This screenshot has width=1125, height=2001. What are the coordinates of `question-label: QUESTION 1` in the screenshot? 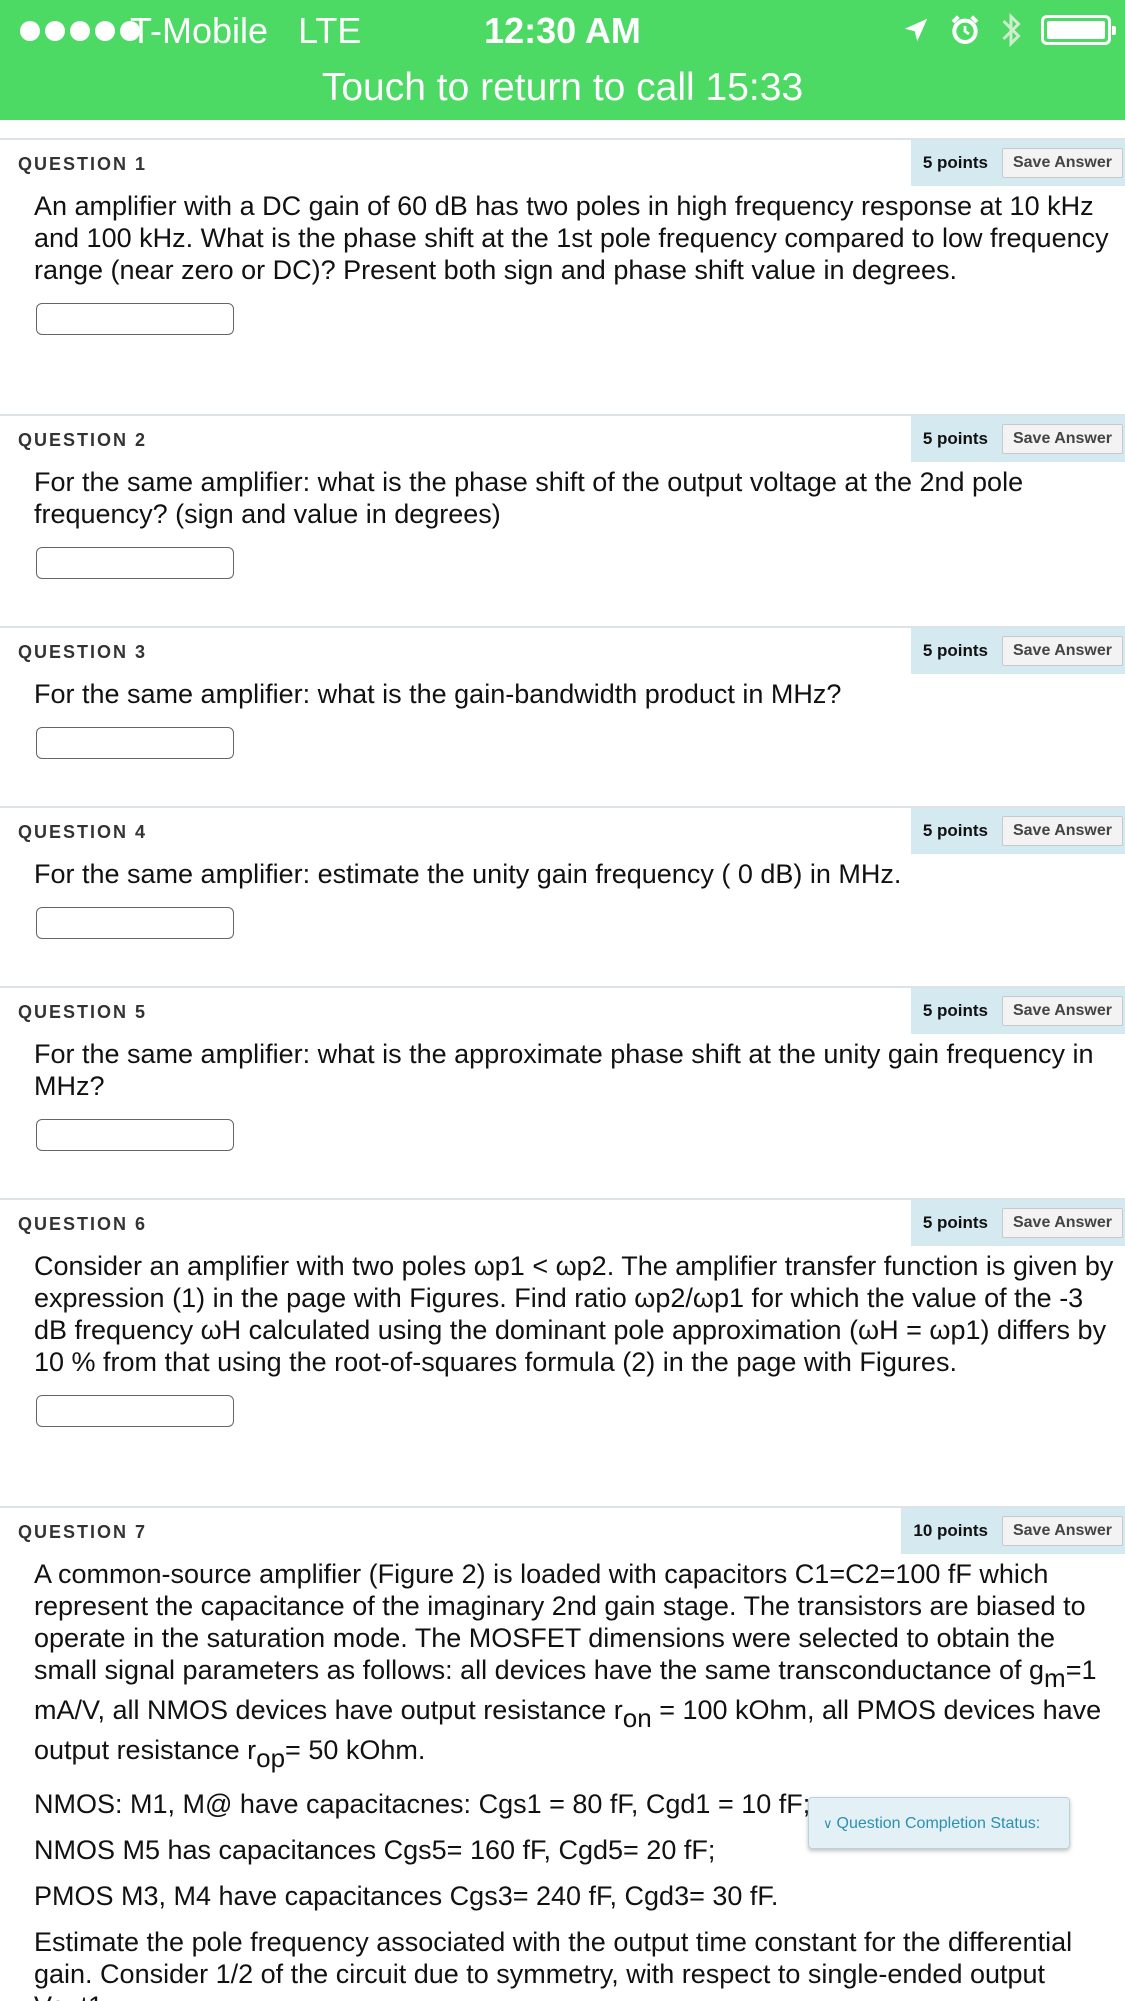 It's located at (83, 164).